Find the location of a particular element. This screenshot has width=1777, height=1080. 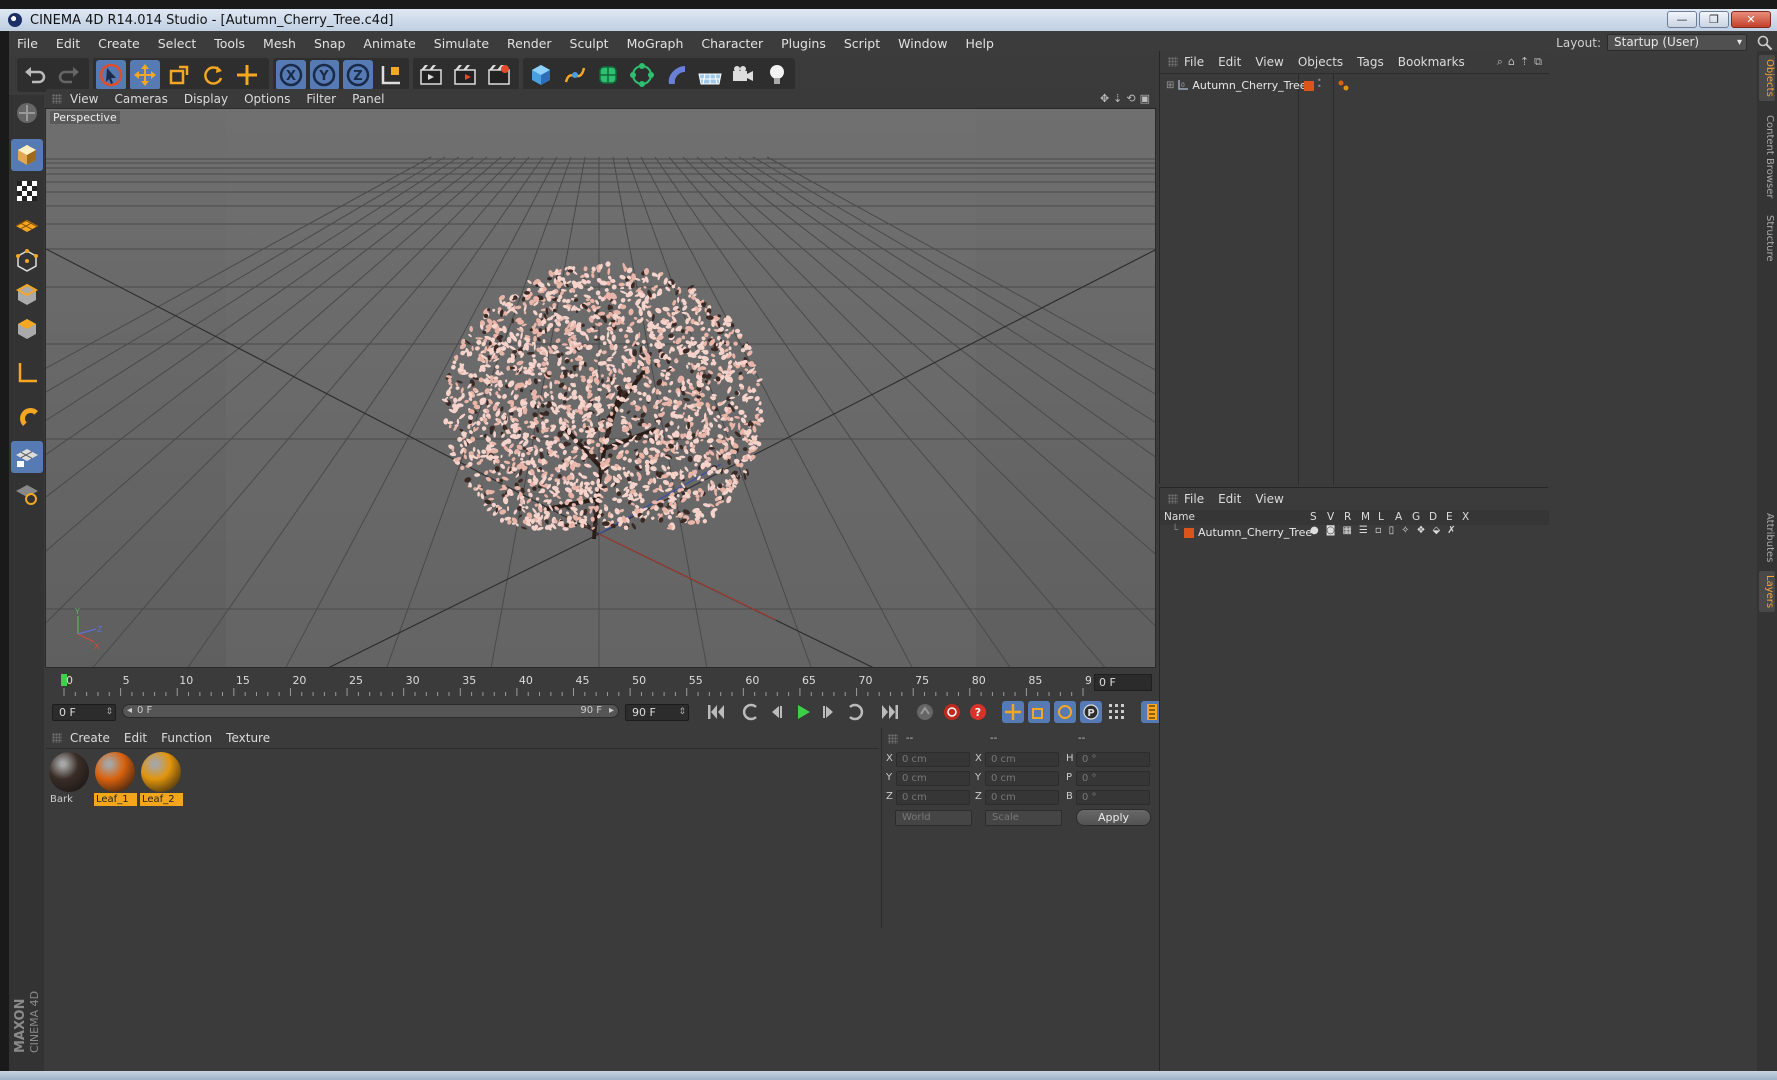

timeline-ruler: 0 5 10 15 20 25 30 35 40 45 50 55 60 65 70 75 80 85 90 0 F is located at coordinates (601, 684).